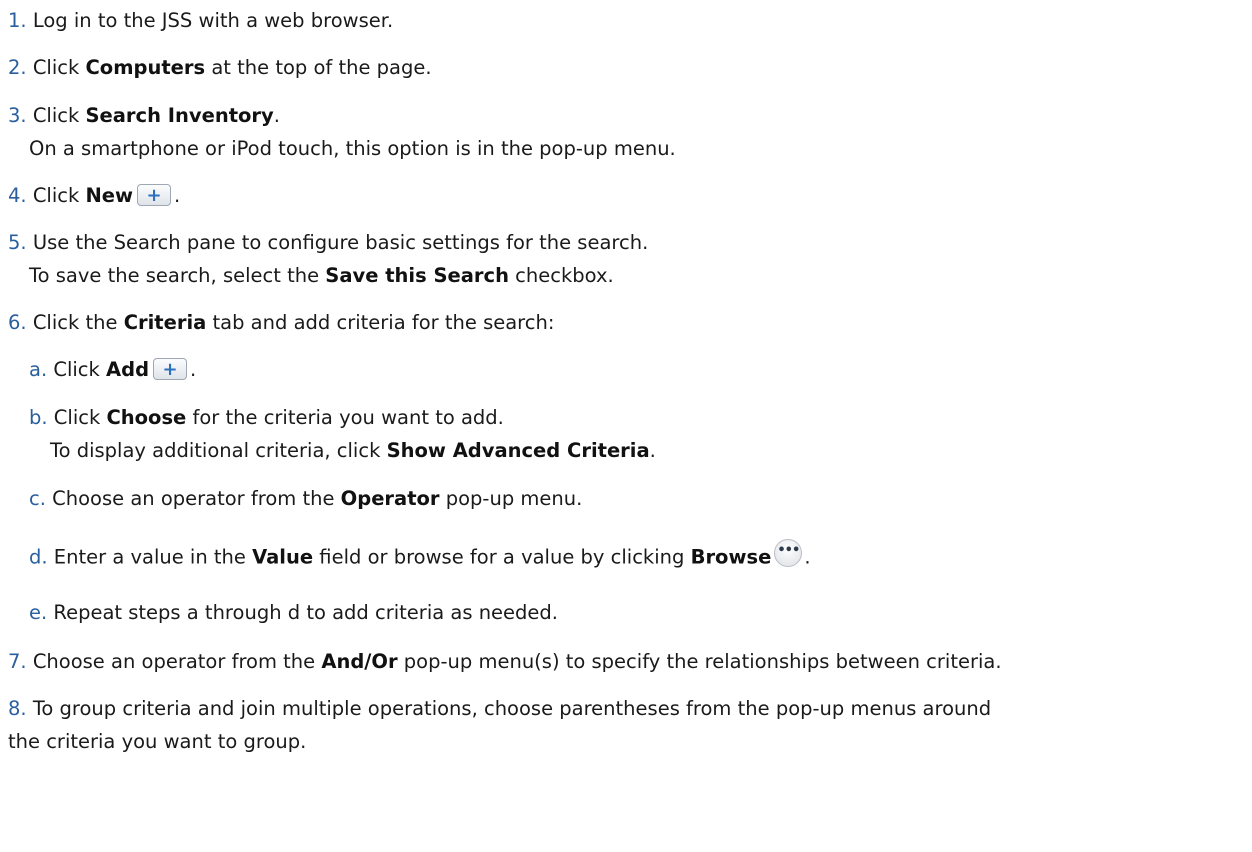 Image resolution: width=1252 pixels, height=852 pixels. Describe the element at coordinates (157, 741) in the screenshot. I see `step-note: the criteria you want to group.` at that location.